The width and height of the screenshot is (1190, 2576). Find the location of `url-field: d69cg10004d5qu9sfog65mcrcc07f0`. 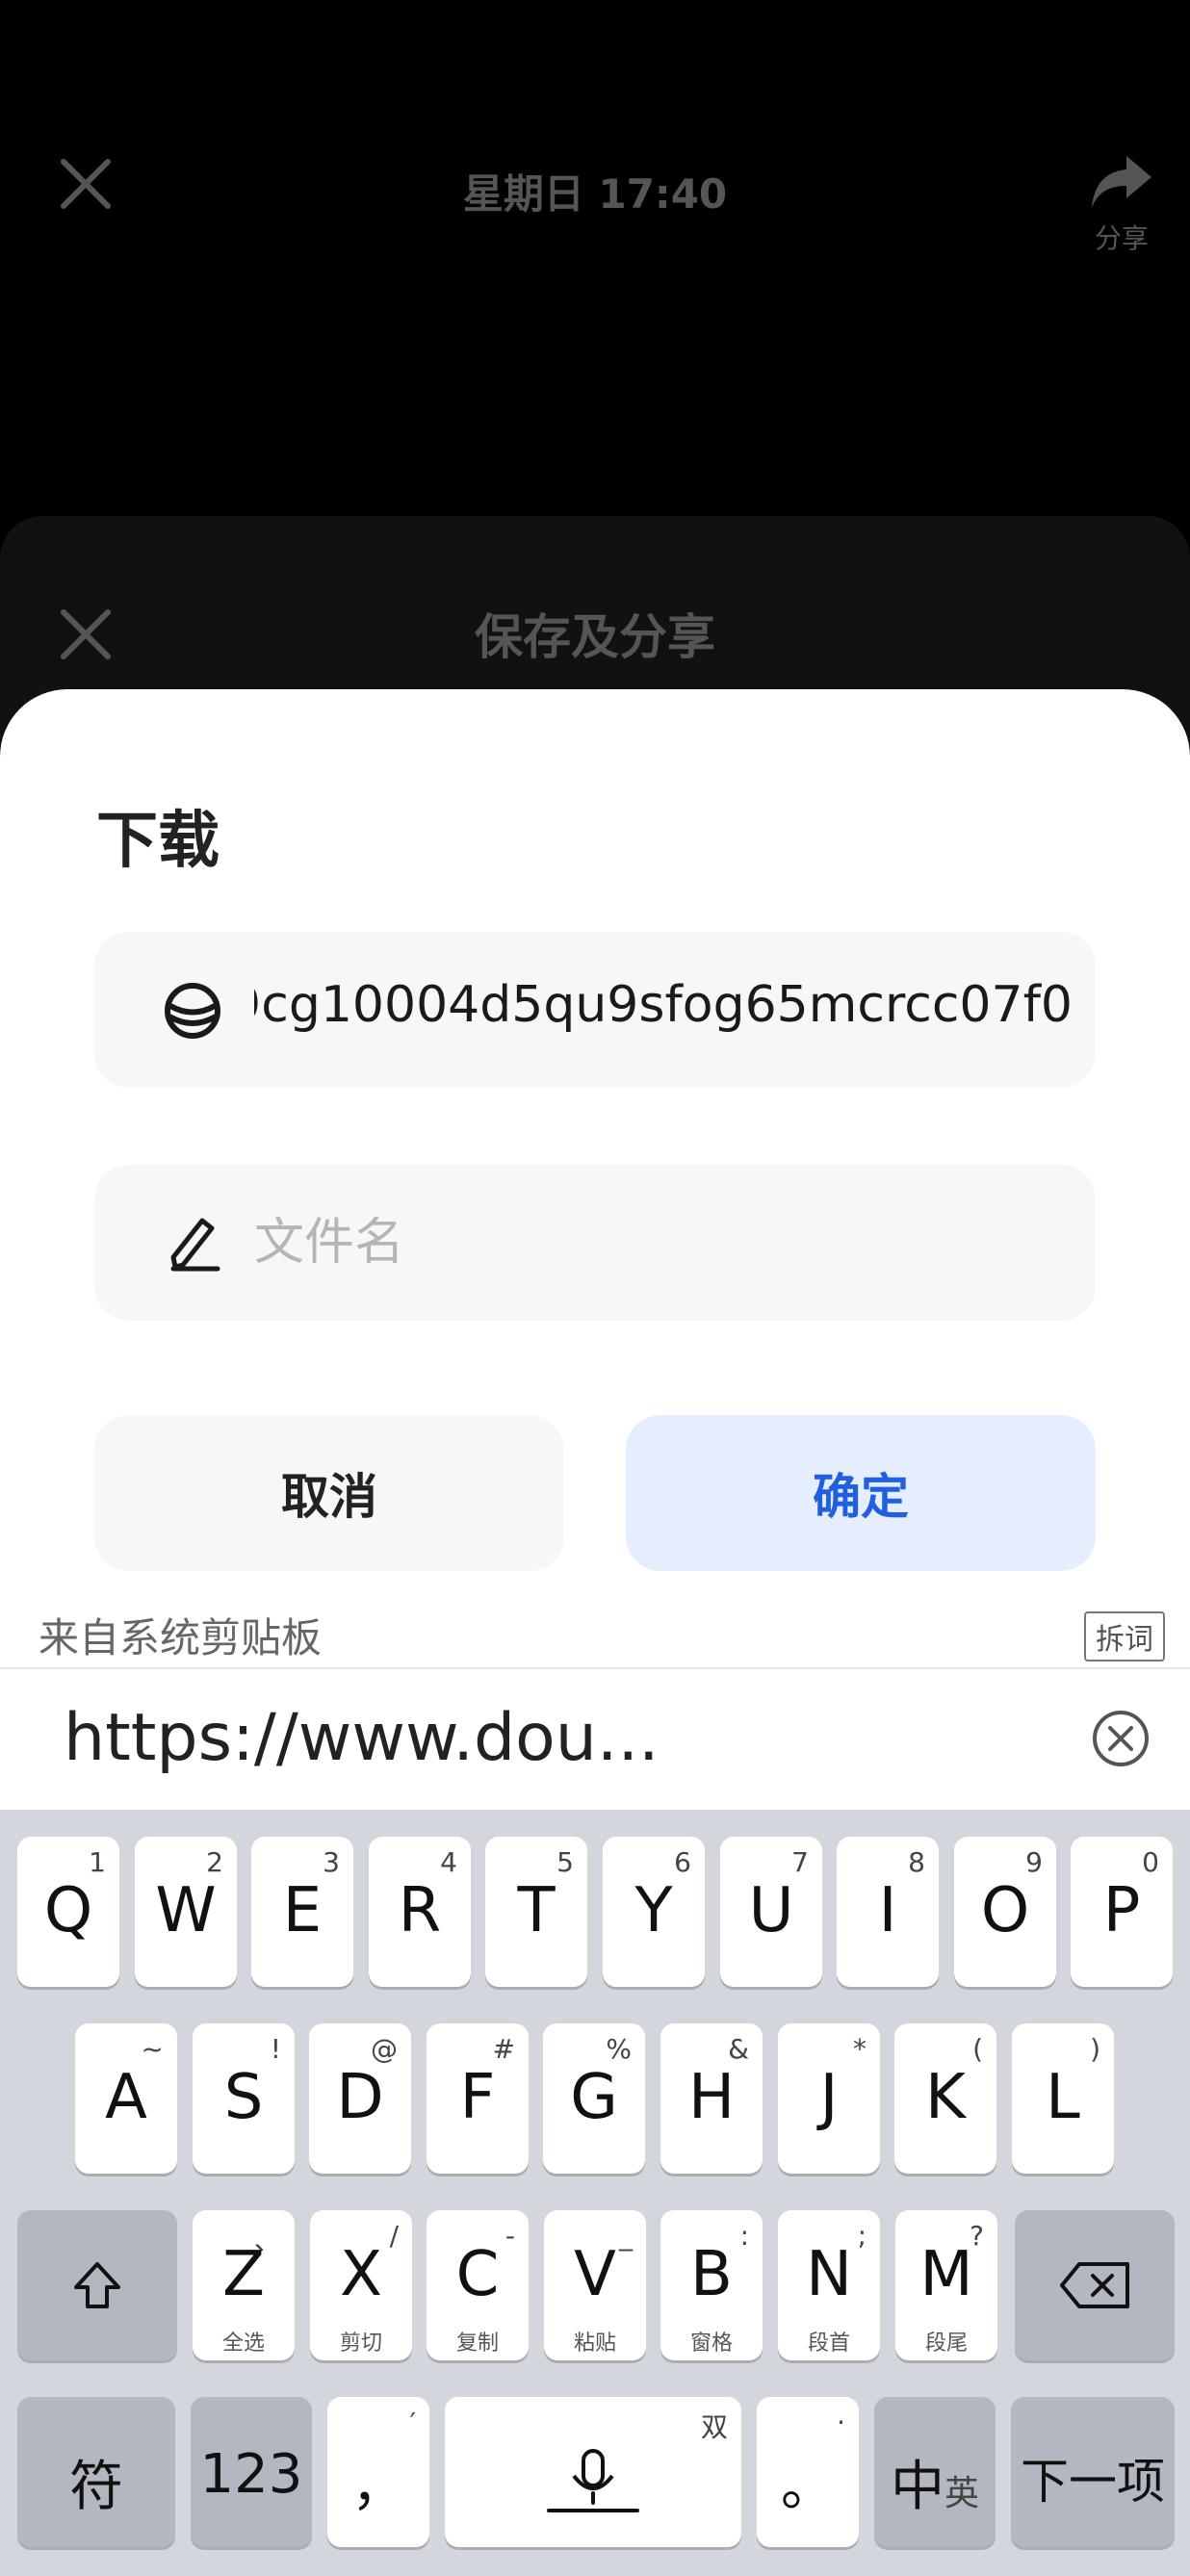

url-field: d69cg10004d5qu9sfog65mcrcc07f0 is located at coordinates (595, 1010).